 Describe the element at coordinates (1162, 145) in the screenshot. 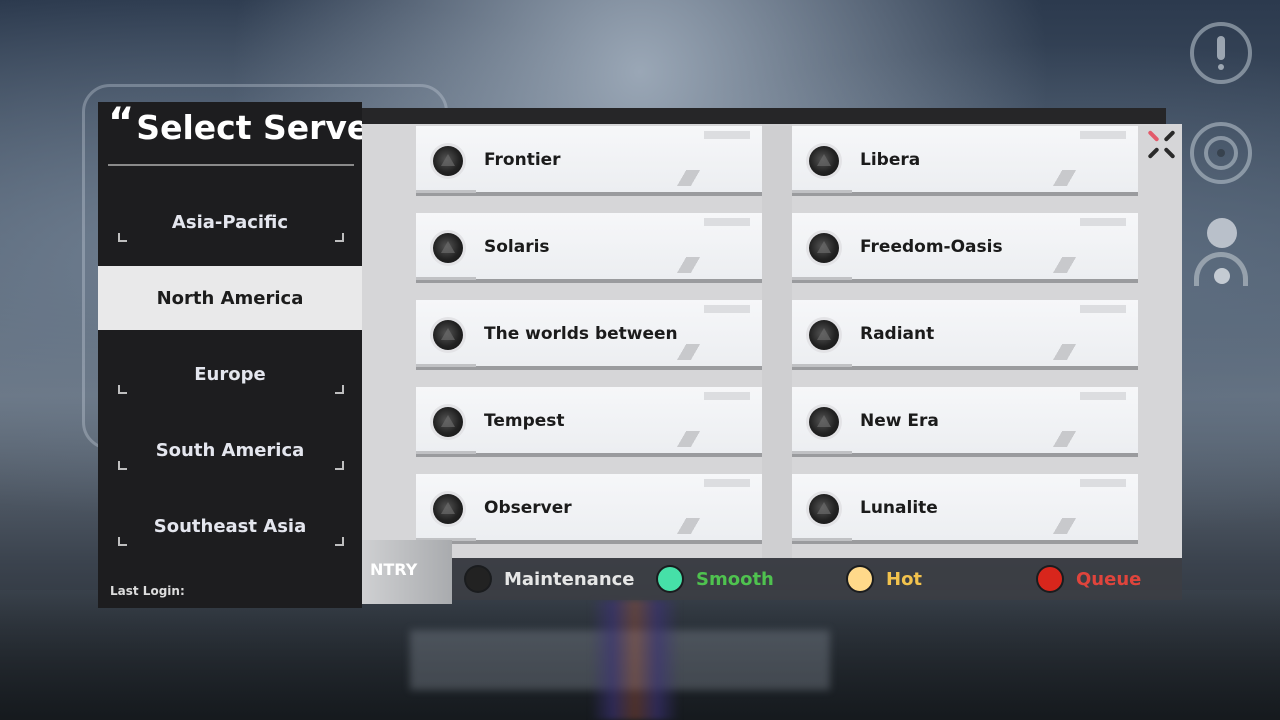

I see `close-button` at that location.